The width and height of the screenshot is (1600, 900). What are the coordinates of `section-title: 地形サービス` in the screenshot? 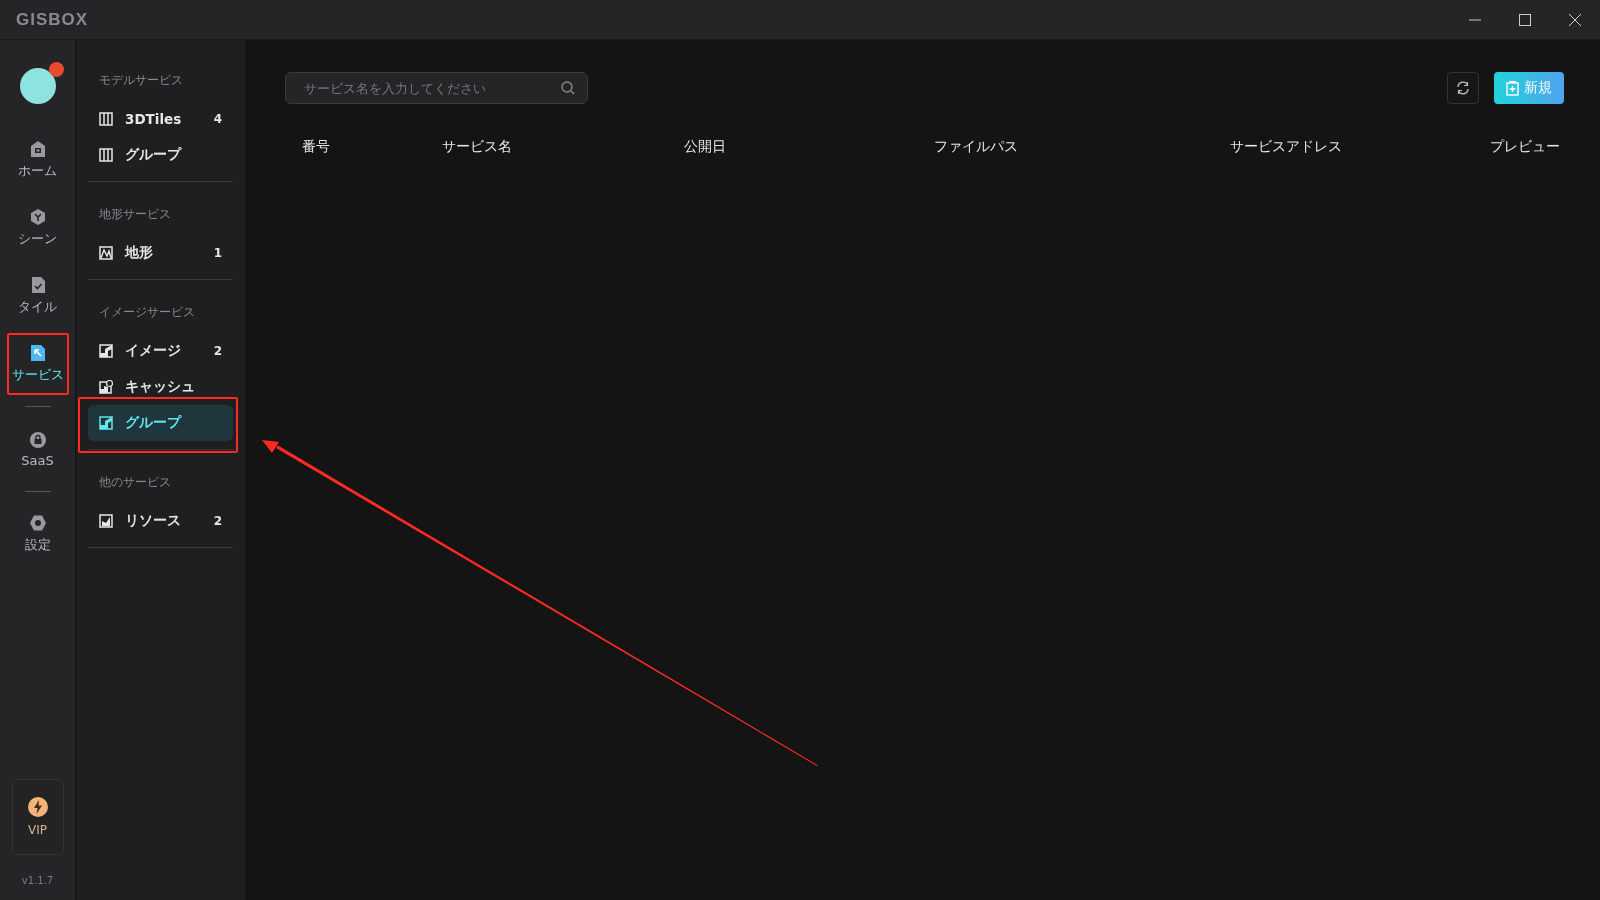 It's located at (135, 214).